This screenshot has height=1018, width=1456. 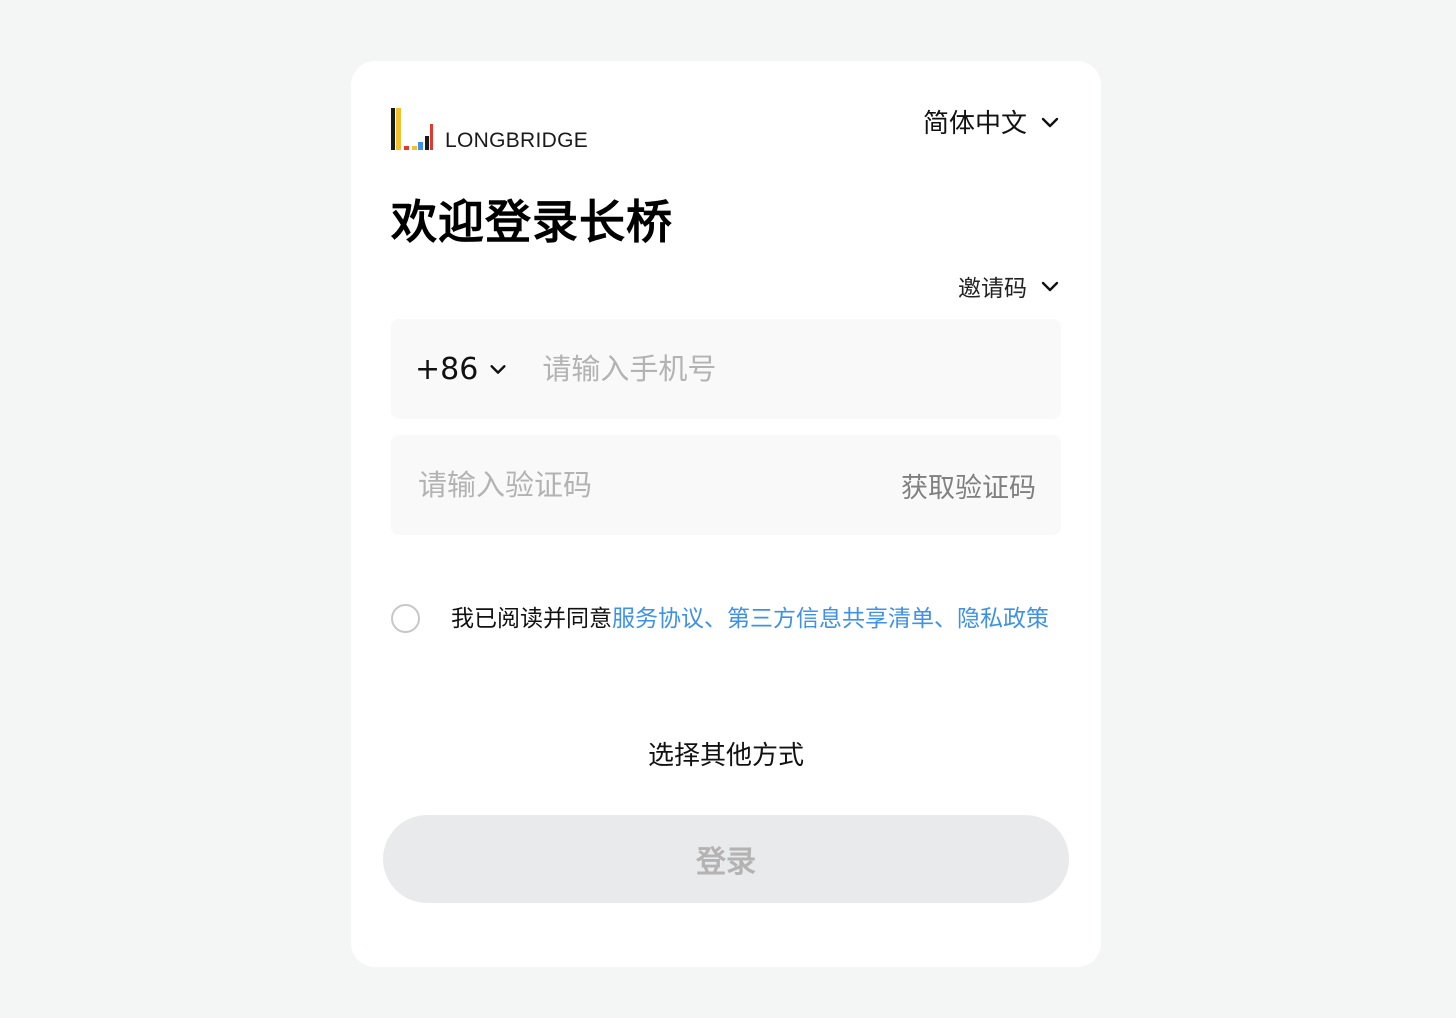 I want to click on other-login-methods: 选择其他方式, so click(x=726, y=753).